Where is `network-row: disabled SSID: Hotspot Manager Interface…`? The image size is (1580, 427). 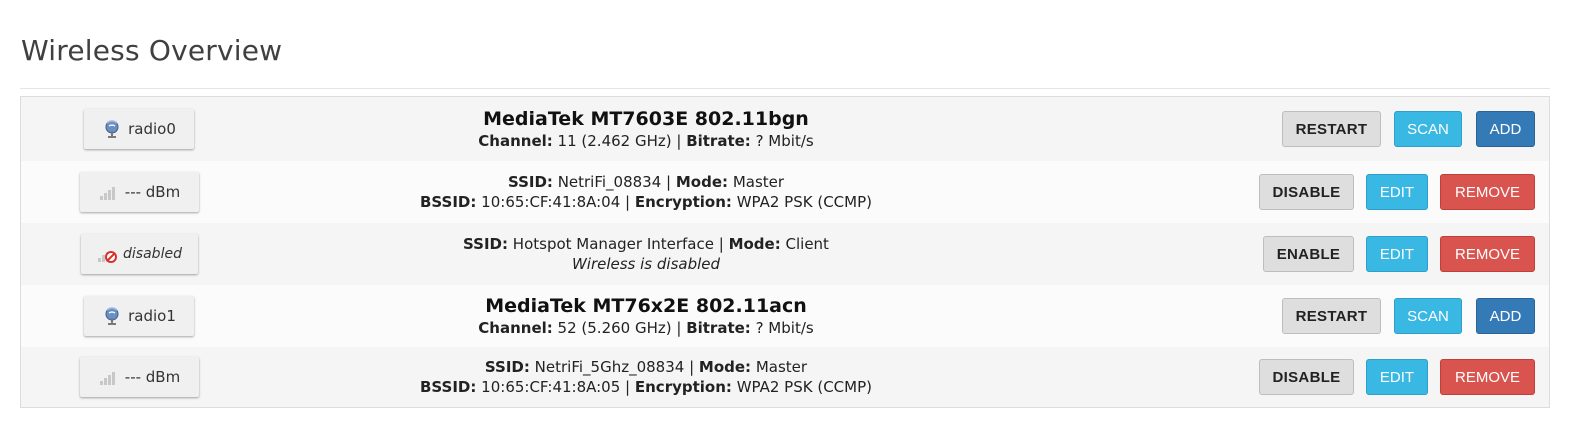 network-row: disabled SSID: Hotspot Manager Interface… is located at coordinates (785, 254).